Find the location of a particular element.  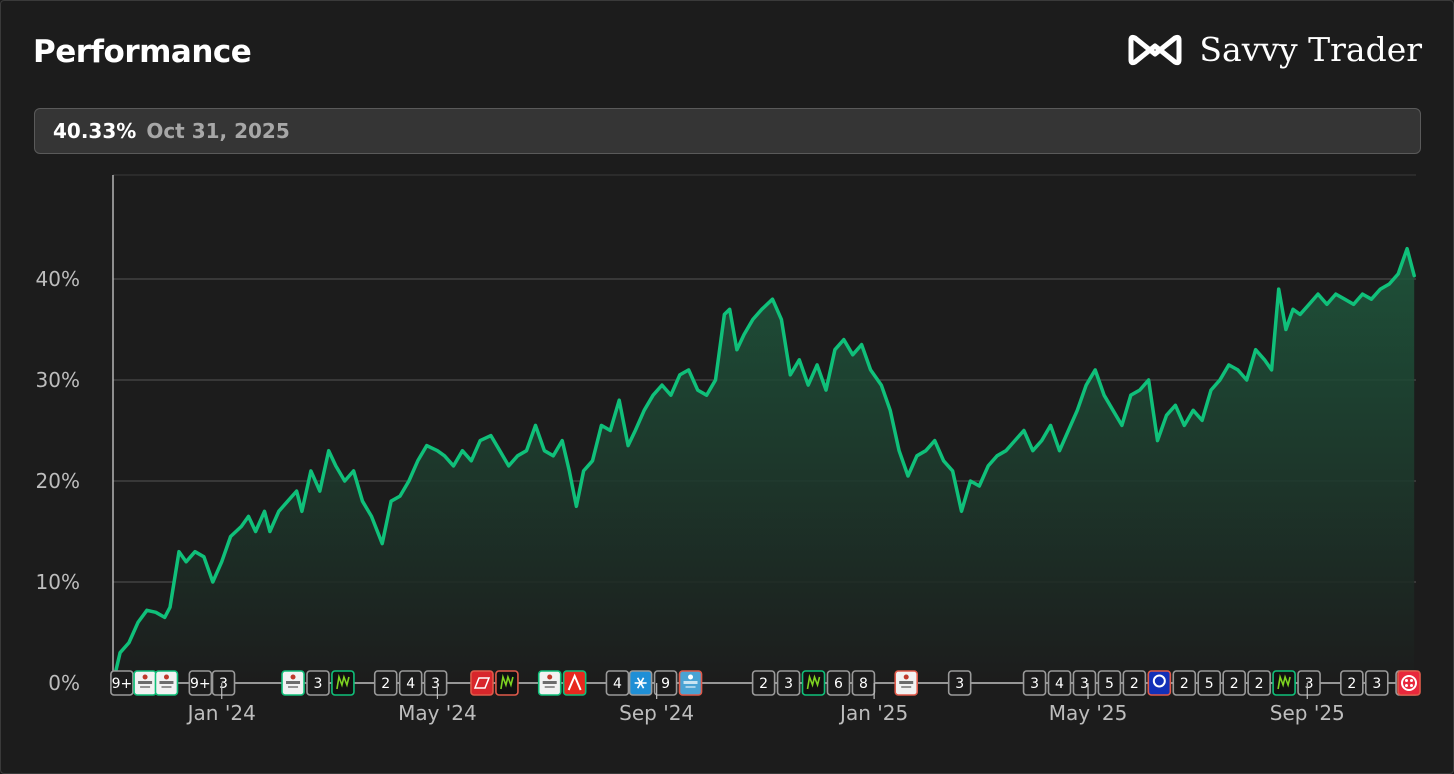

event-marker-twilio-logo is located at coordinates (1409, 683).